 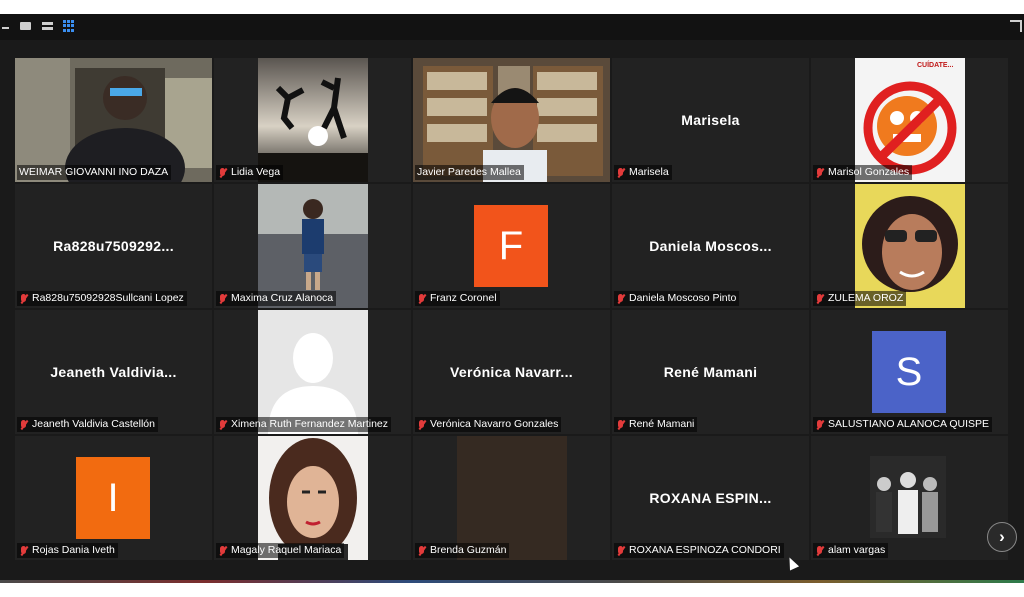 I want to click on participant-tile: Ximena Ruth Fernandez Martinez, so click(x=312, y=372).